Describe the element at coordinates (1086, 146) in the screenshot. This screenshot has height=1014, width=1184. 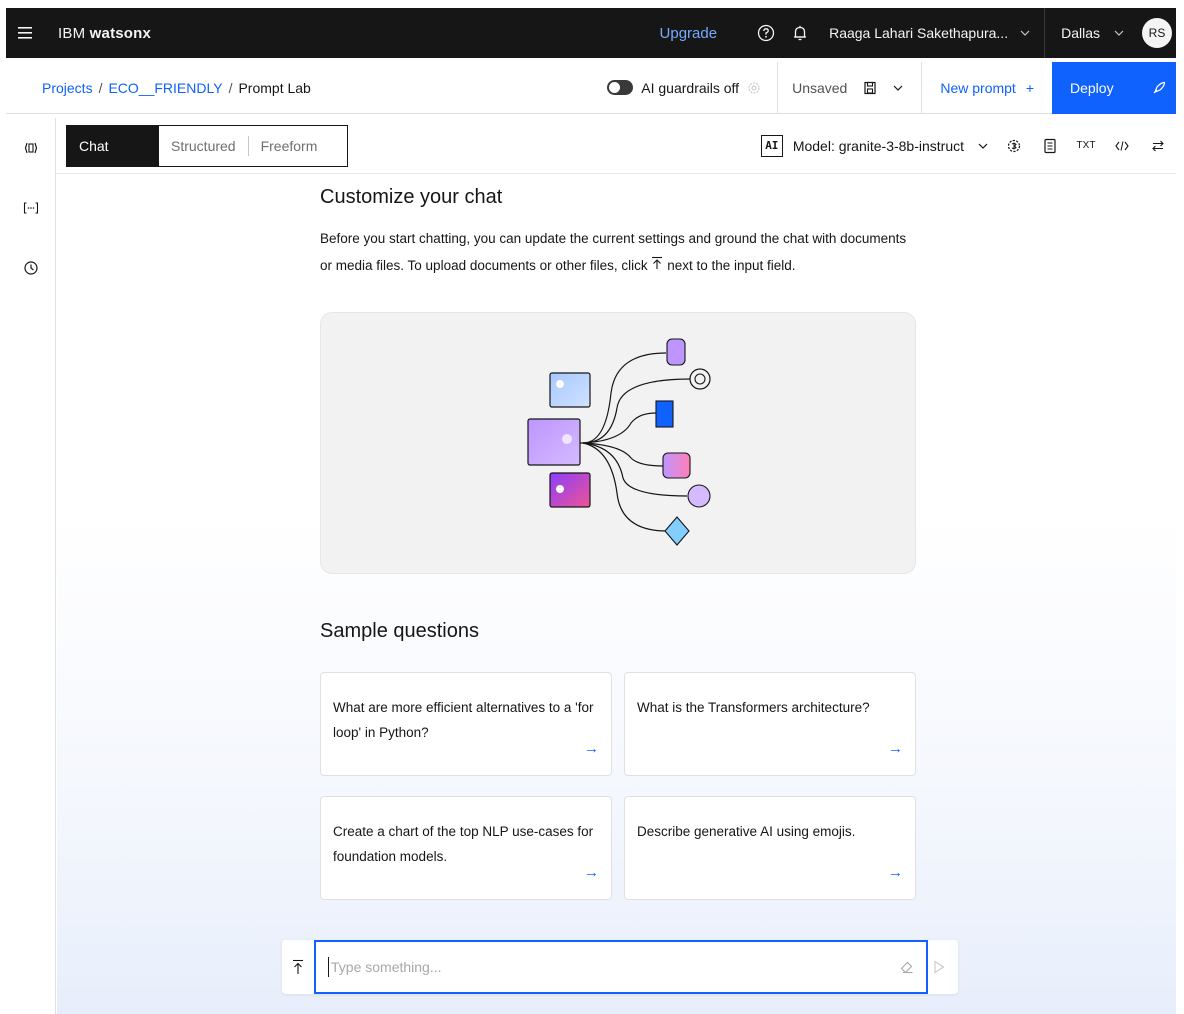
I see `view-text-button: TXT` at that location.